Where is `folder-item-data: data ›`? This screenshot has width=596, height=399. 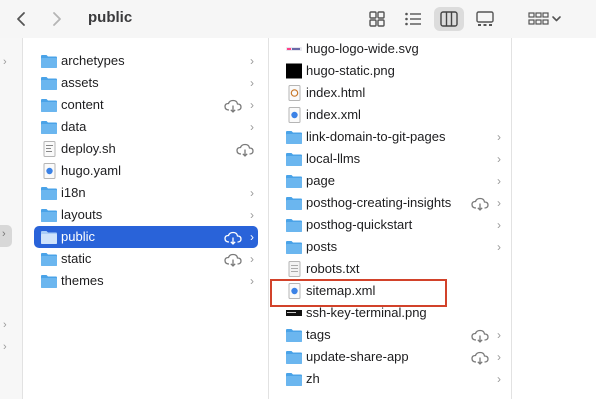 folder-item-data: data › is located at coordinates (146, 127).